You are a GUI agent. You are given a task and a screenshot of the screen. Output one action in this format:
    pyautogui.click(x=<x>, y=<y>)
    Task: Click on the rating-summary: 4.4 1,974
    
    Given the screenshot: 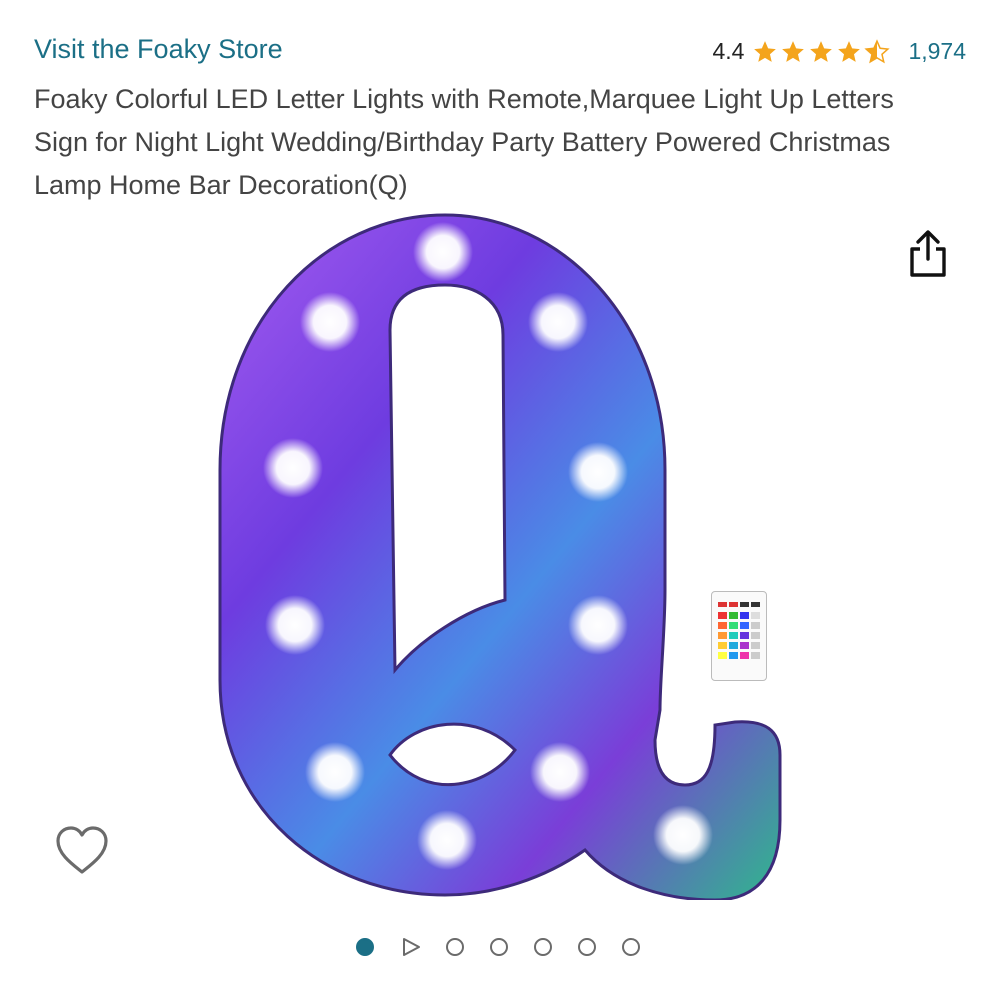 What is the action you would take?
    pyautogui.click(x=839, y=51)
    